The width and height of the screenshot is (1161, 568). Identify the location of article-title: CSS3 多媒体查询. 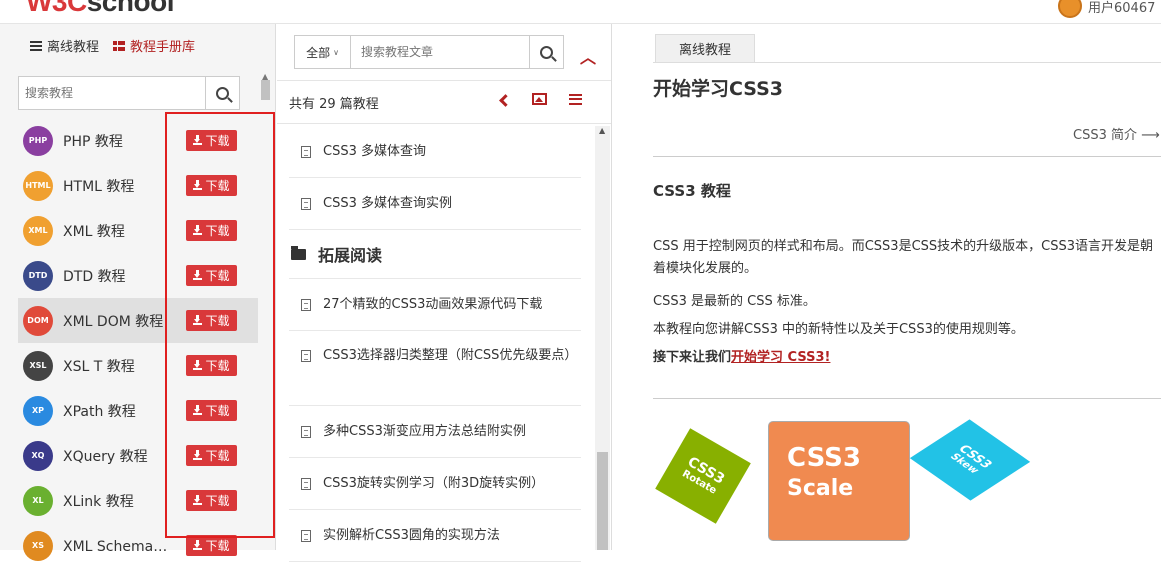
(374, 152).